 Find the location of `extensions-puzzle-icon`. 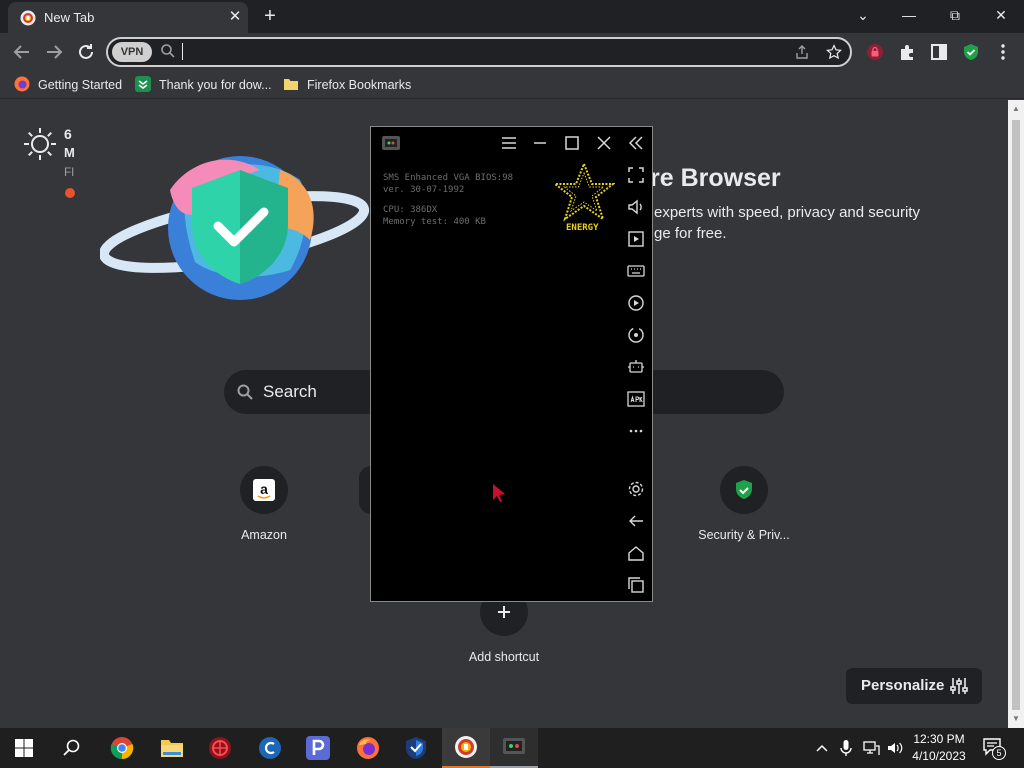

extensions-puzzle-icon is located at coordinates (907, 52).